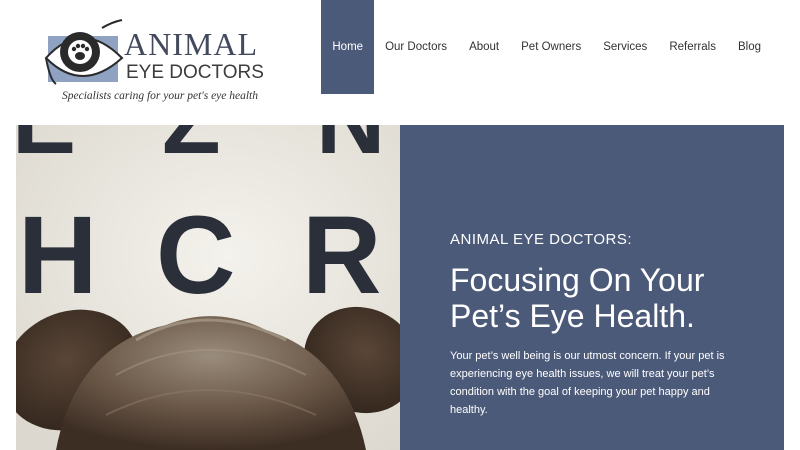 The height and width of the screenshot is (450, 800). Describe the element at coordinates (350, 149) in the screenshot. I see `chart-letter-n: N` at that location.